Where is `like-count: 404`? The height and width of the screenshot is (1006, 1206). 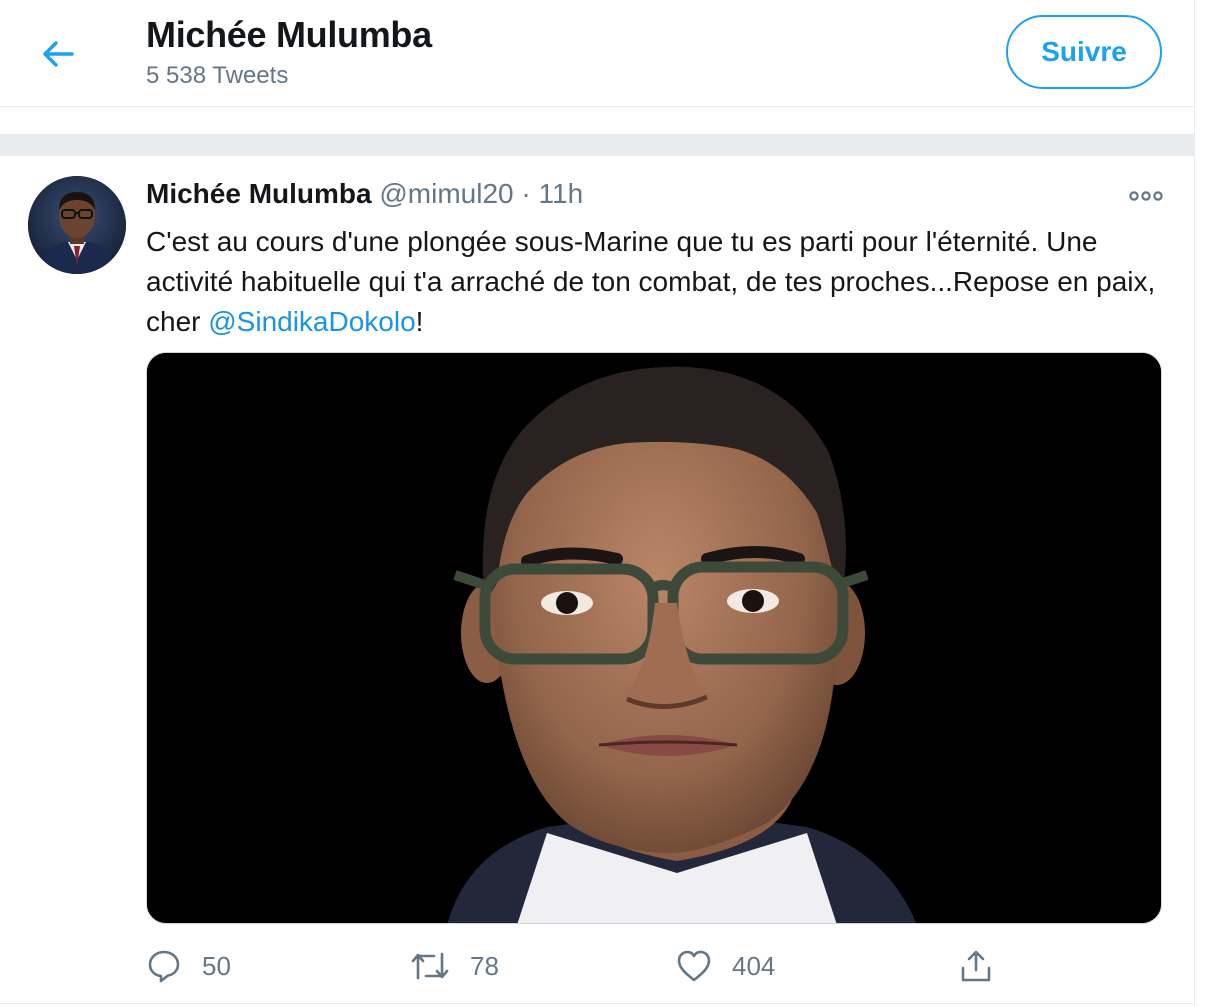
like-count: 404 is located at coordinates (754, 965).